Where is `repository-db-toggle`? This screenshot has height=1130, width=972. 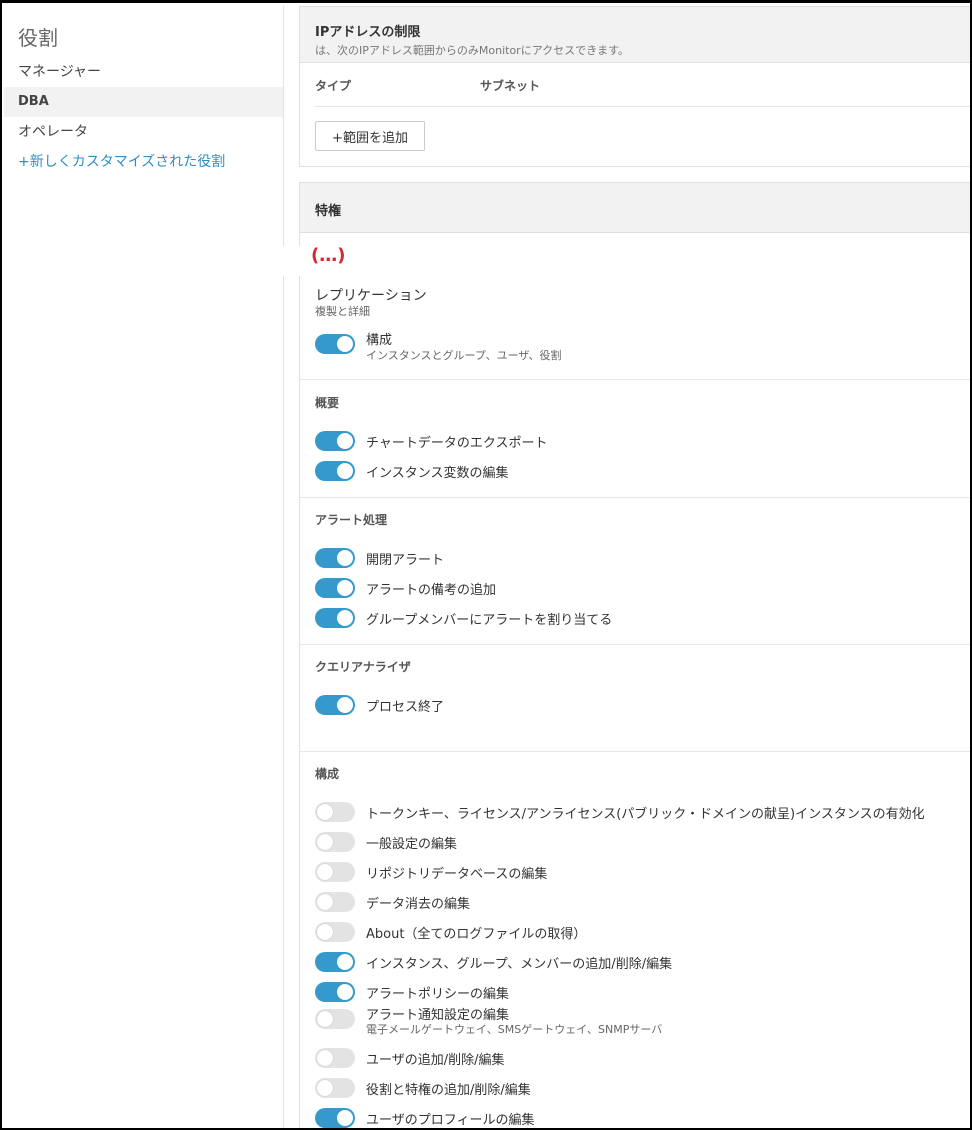
repository-db-toggle is located at coordinates (335, 872).